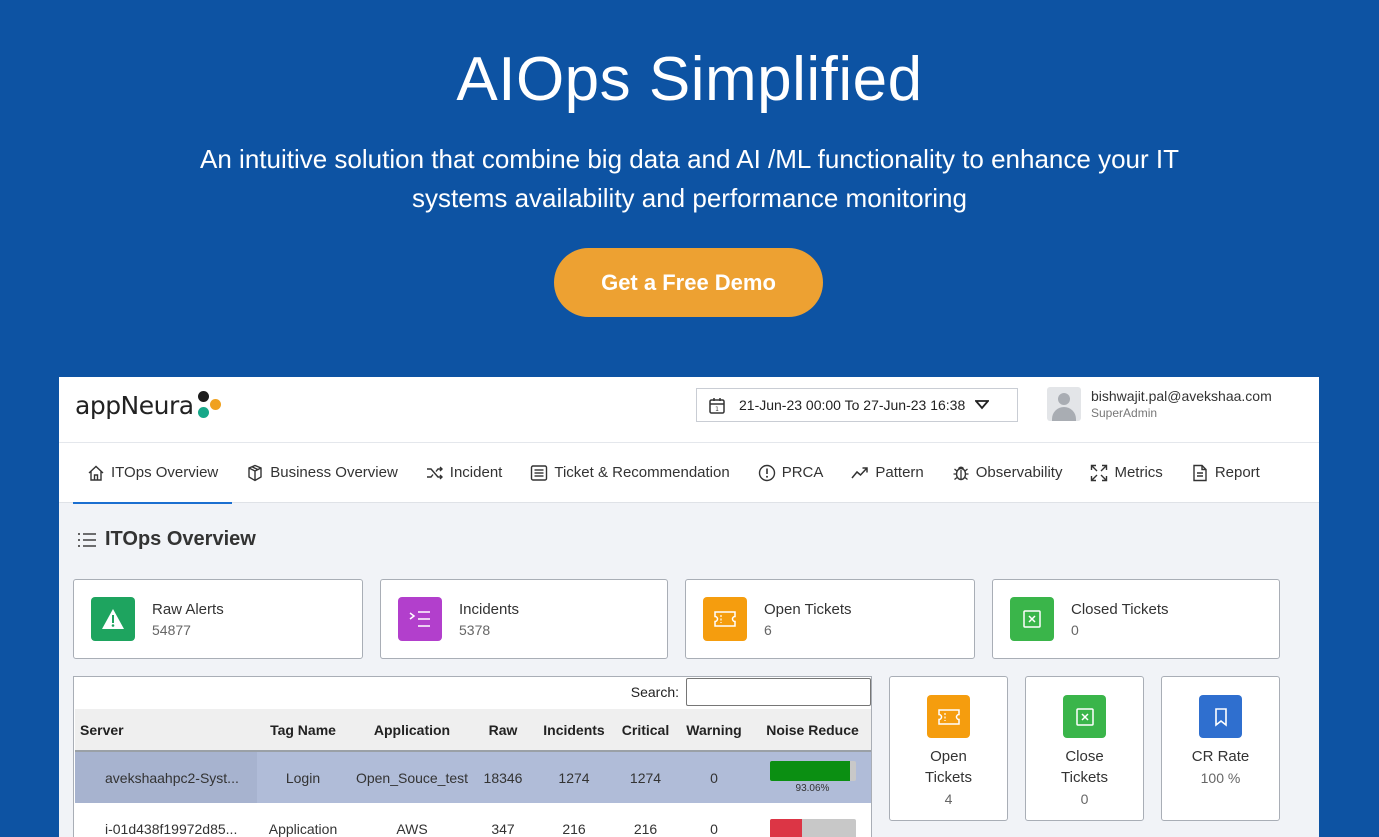 The width and height of the screenshot is (1379, 837). What do you see at coordinates (778, 692) in the screenshot?
I see `search-input` at bounding box center [778, 692].